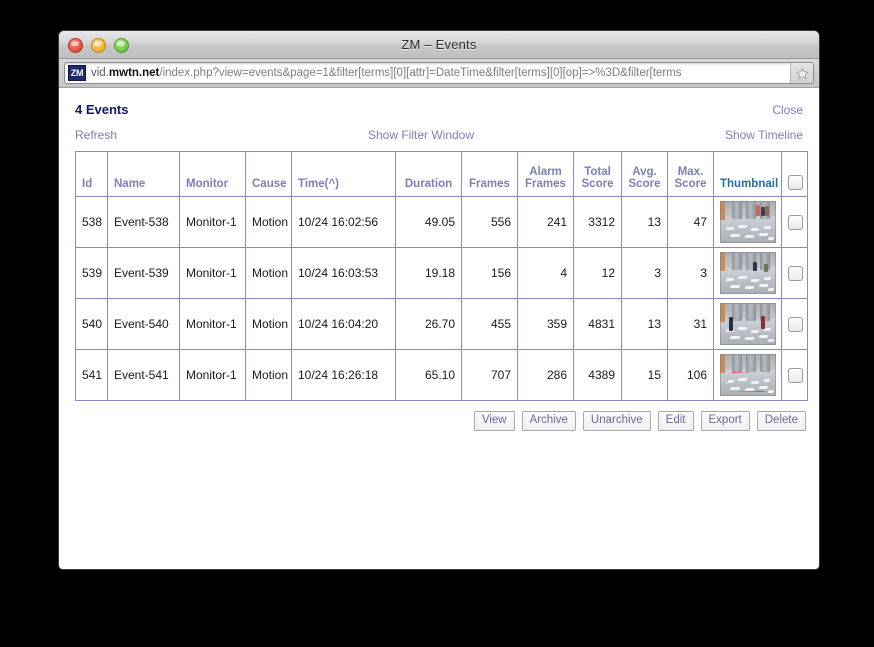 The image size is (874, 647). What do you see at coordinates (616, 421) in the screenshot?
I see `unarchive-button: Unarchive` at bounding box center [616, 421].